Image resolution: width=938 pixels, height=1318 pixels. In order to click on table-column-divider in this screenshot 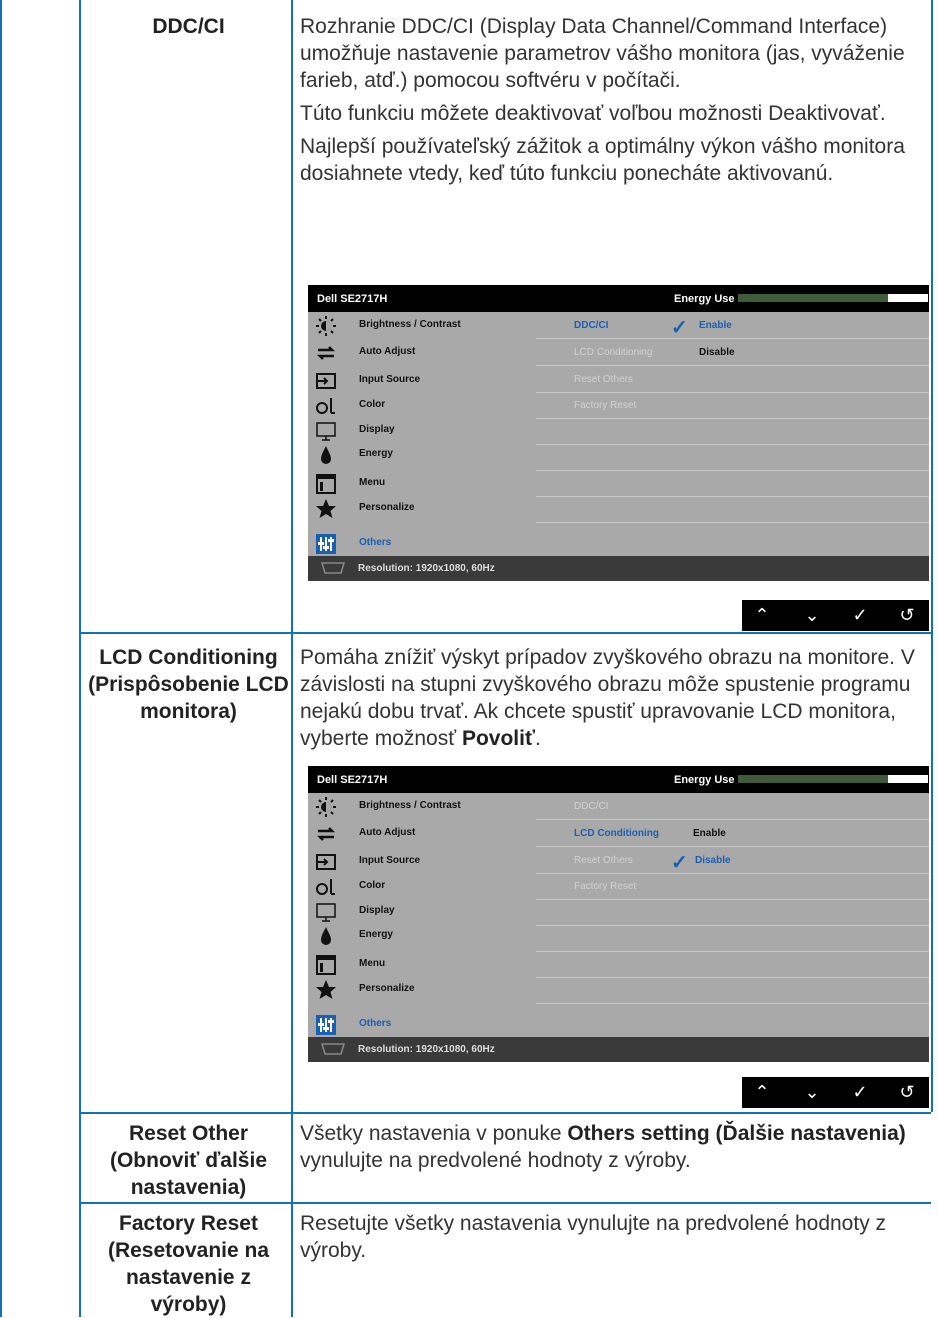, I will do `click(80, 658)`.